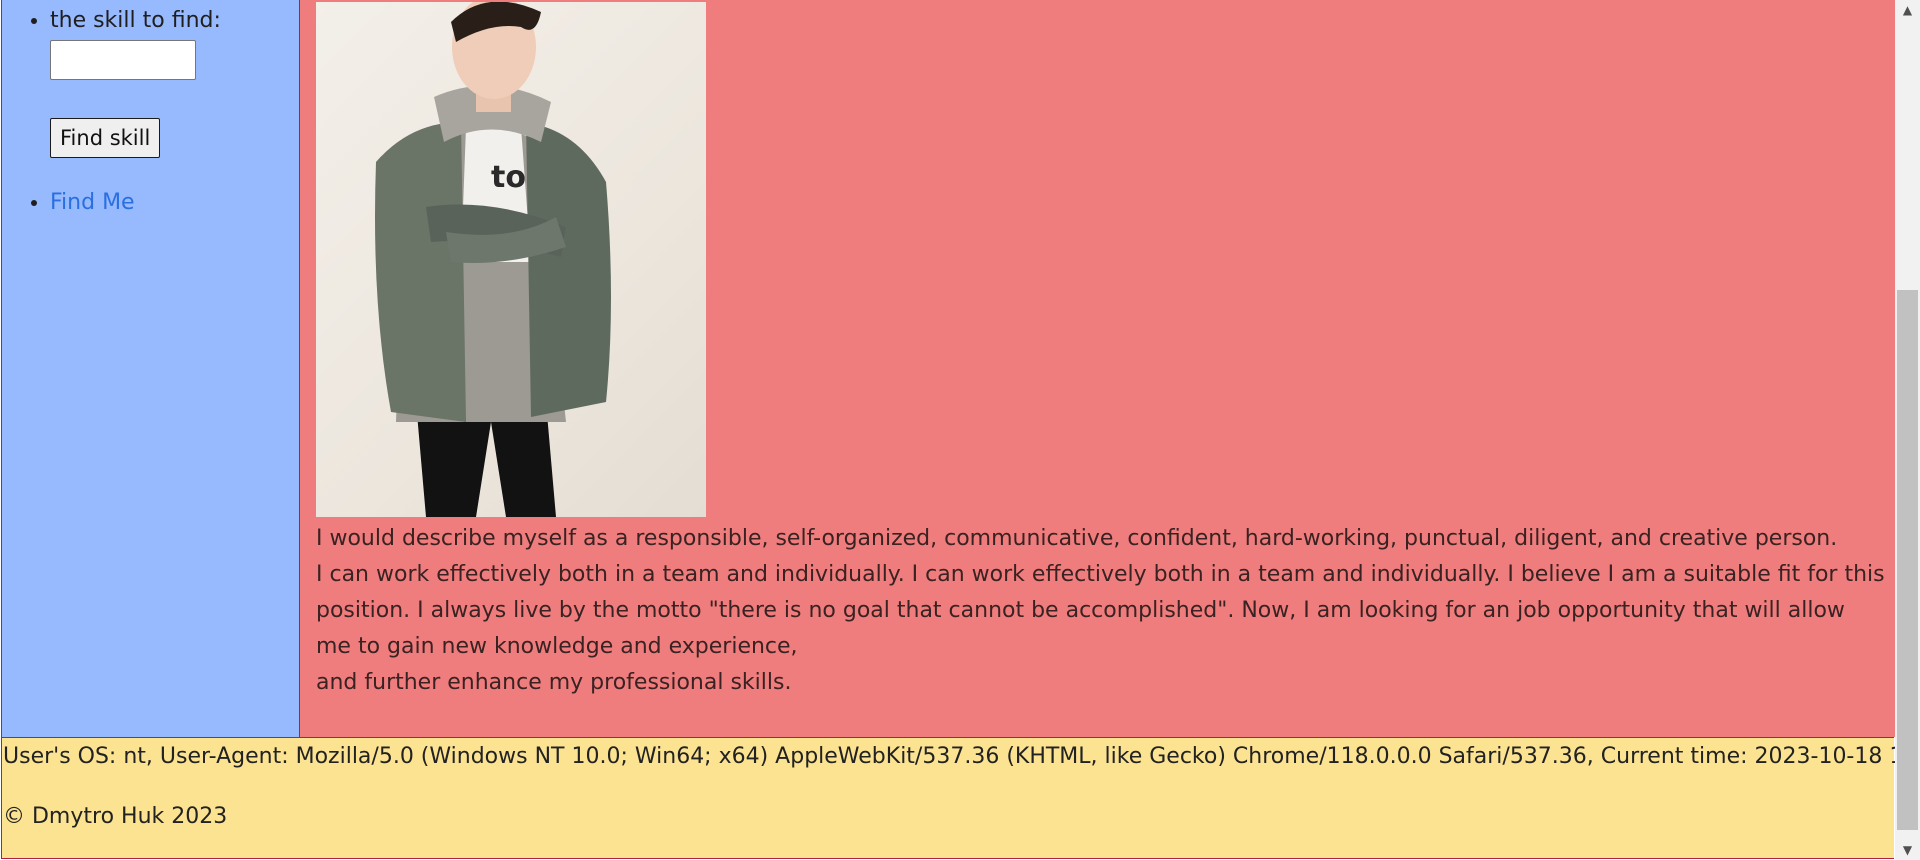 This screenshot has height=860, width=1920. What do you see at coordinates (493, 259) in the screenshot?
I see `portrait-illustration: to` at bounding box center [493, 259].